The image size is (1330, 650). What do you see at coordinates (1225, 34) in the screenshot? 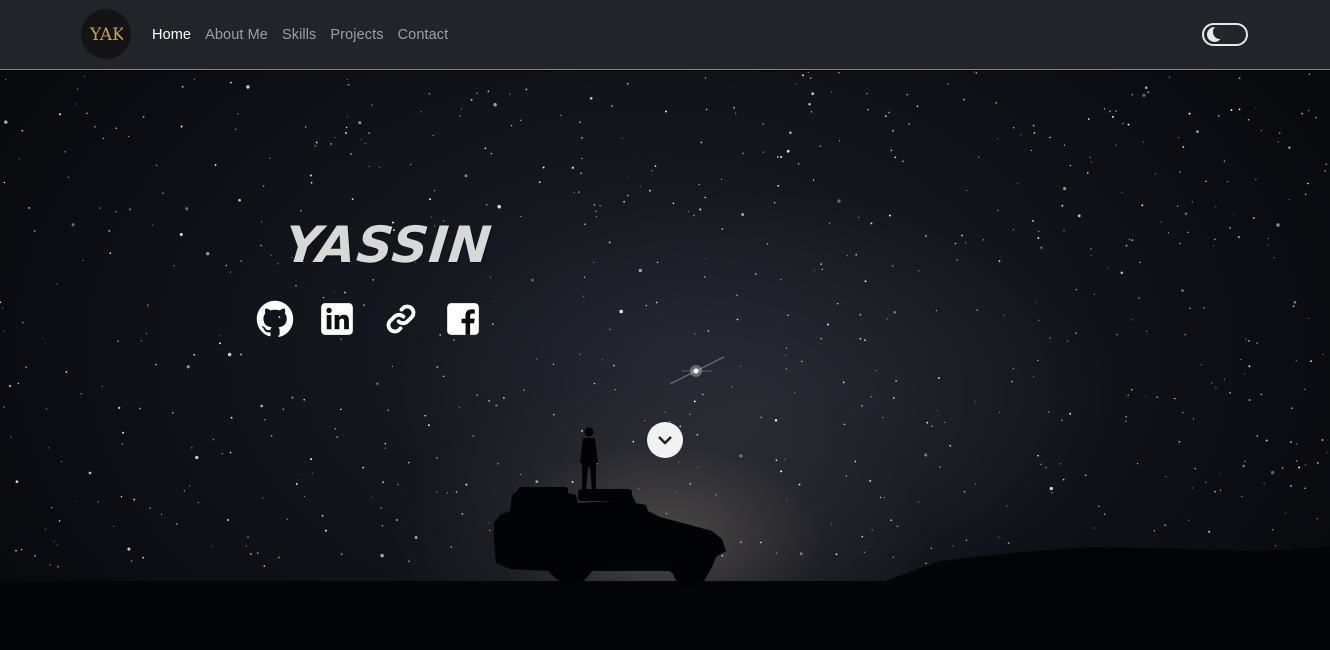
I see `theme-toggle` at bounding box center [1225, 34].